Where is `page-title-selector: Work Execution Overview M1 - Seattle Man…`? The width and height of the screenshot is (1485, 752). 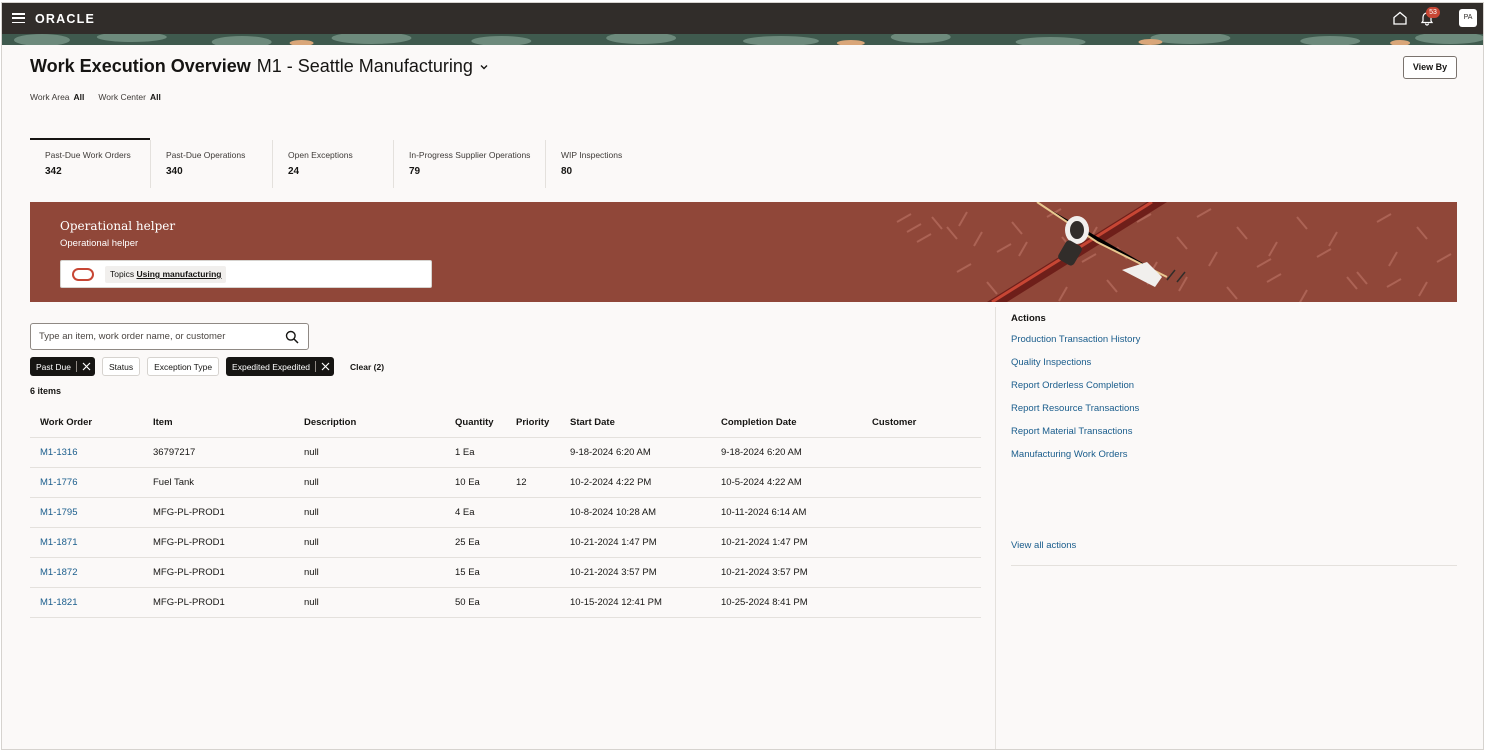
page-title-selector: Work Execution Overview M1 - Seattle Man… is located at coordinates (259, 66).